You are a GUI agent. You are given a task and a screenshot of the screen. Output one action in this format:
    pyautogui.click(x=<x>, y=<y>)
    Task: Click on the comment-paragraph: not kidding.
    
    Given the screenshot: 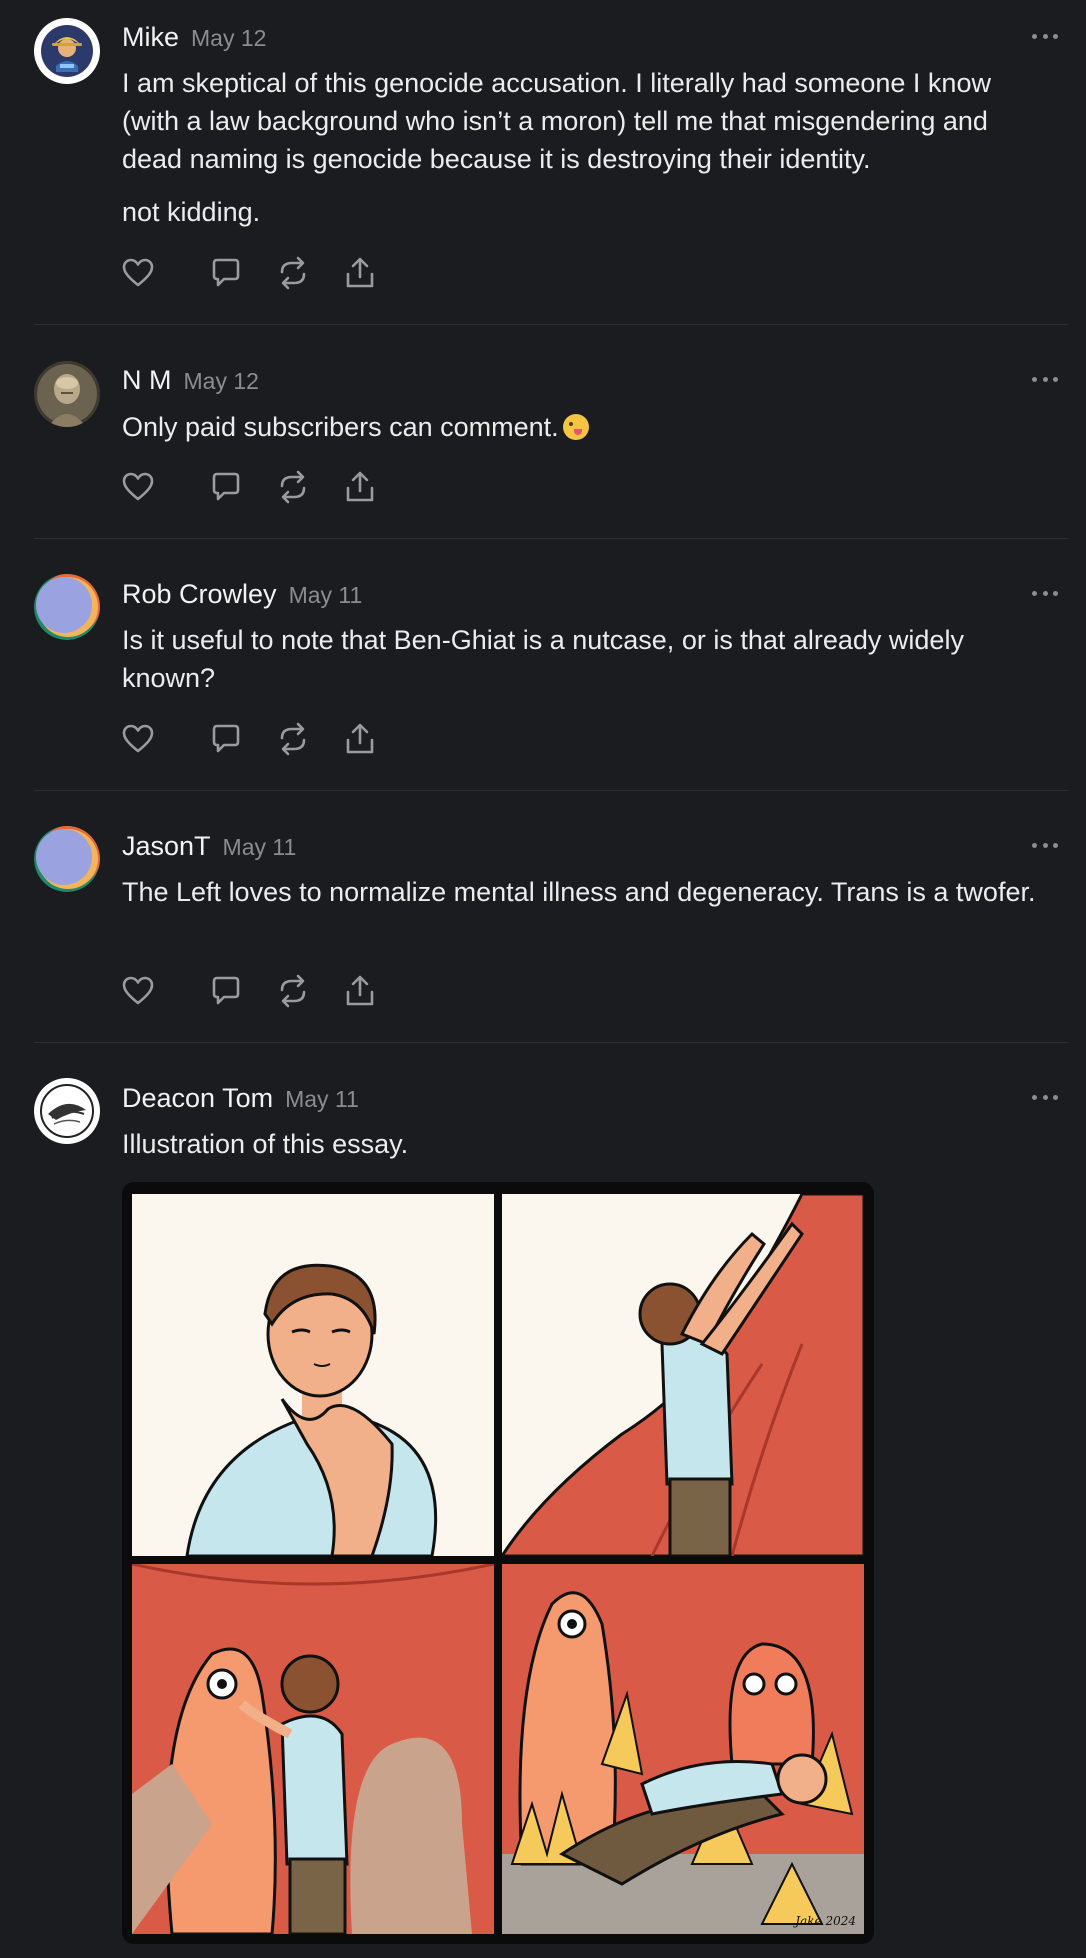 What is the action you would take?
    pyautogui.click(x=191, y=212)
    